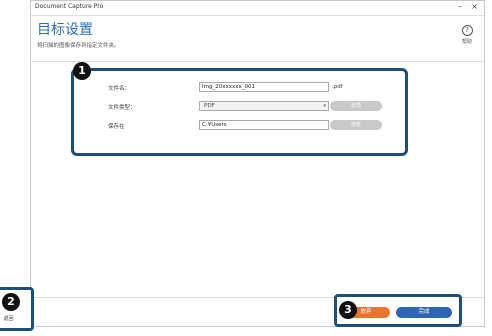  I want to click on browse-button: 浏览, so click(356, 125).